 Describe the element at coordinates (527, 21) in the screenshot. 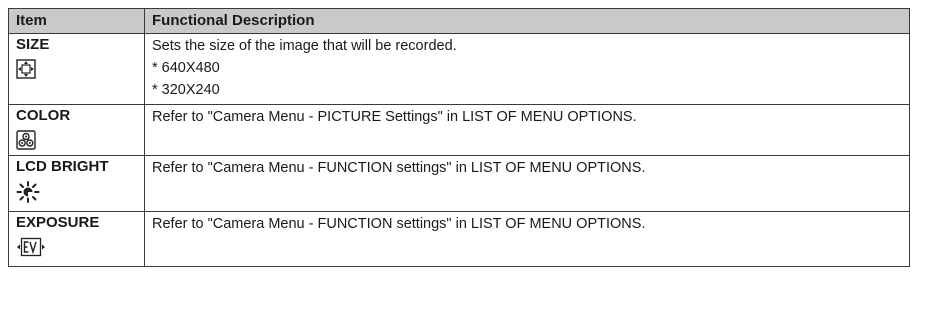

I see `header-functional-description: Functional Description` at that location.